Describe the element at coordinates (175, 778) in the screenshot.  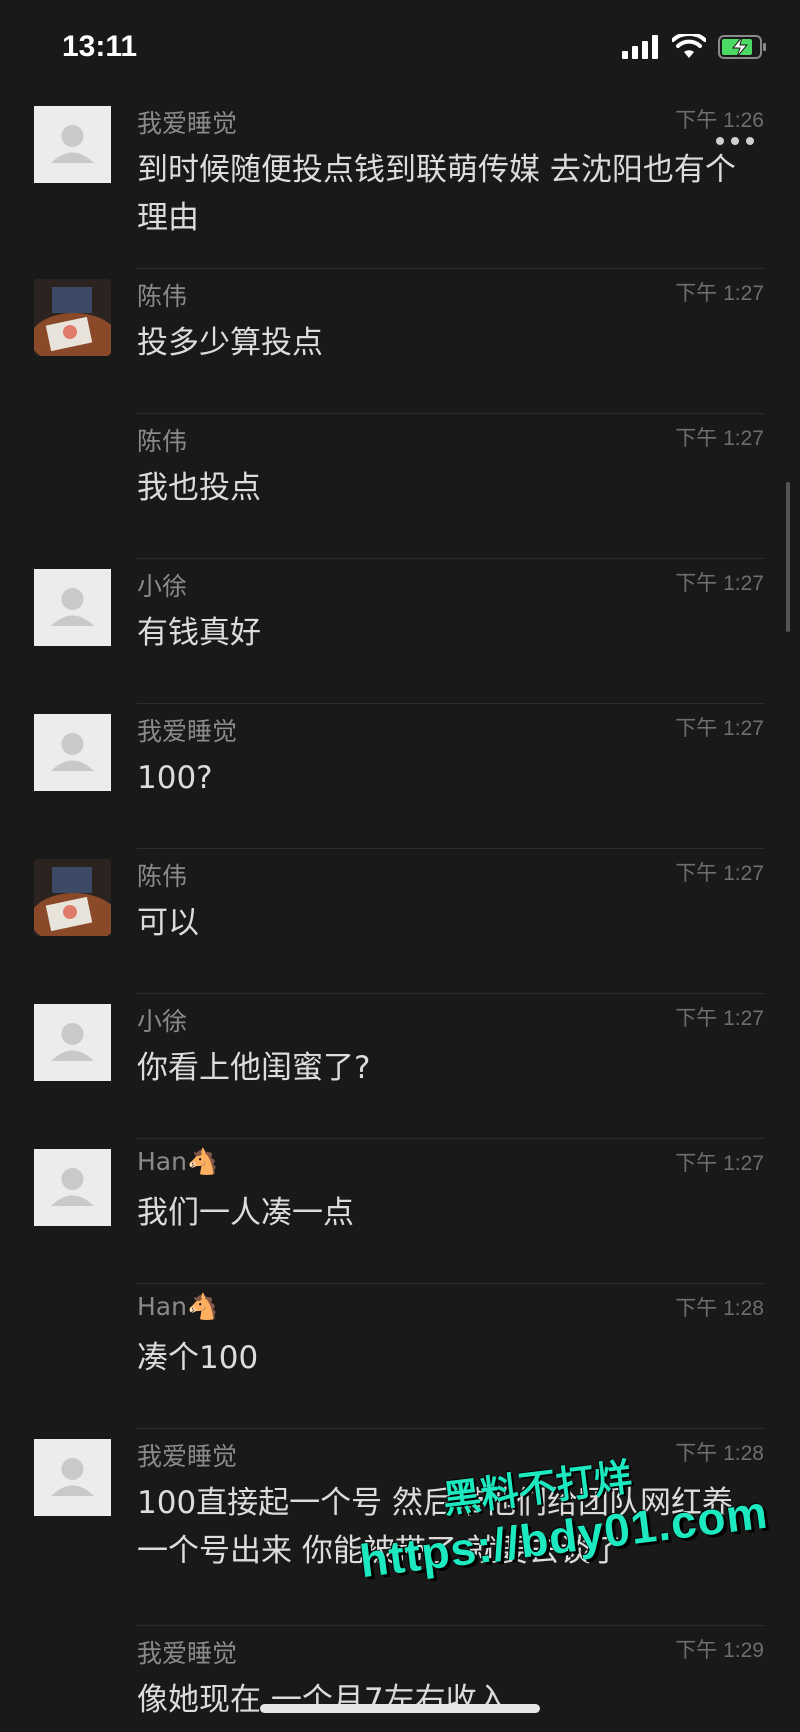
I see `message-text: 100?` at that location.